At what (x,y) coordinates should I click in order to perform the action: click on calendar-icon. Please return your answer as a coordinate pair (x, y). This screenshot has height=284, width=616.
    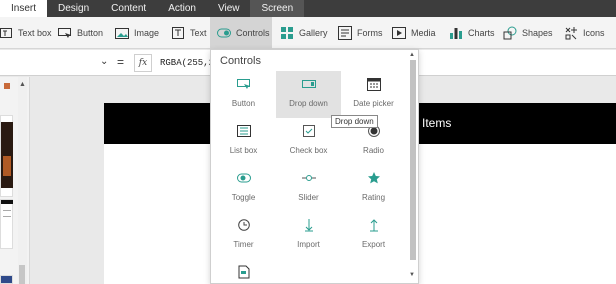
    Looking at the image, I should click on (373, 84).